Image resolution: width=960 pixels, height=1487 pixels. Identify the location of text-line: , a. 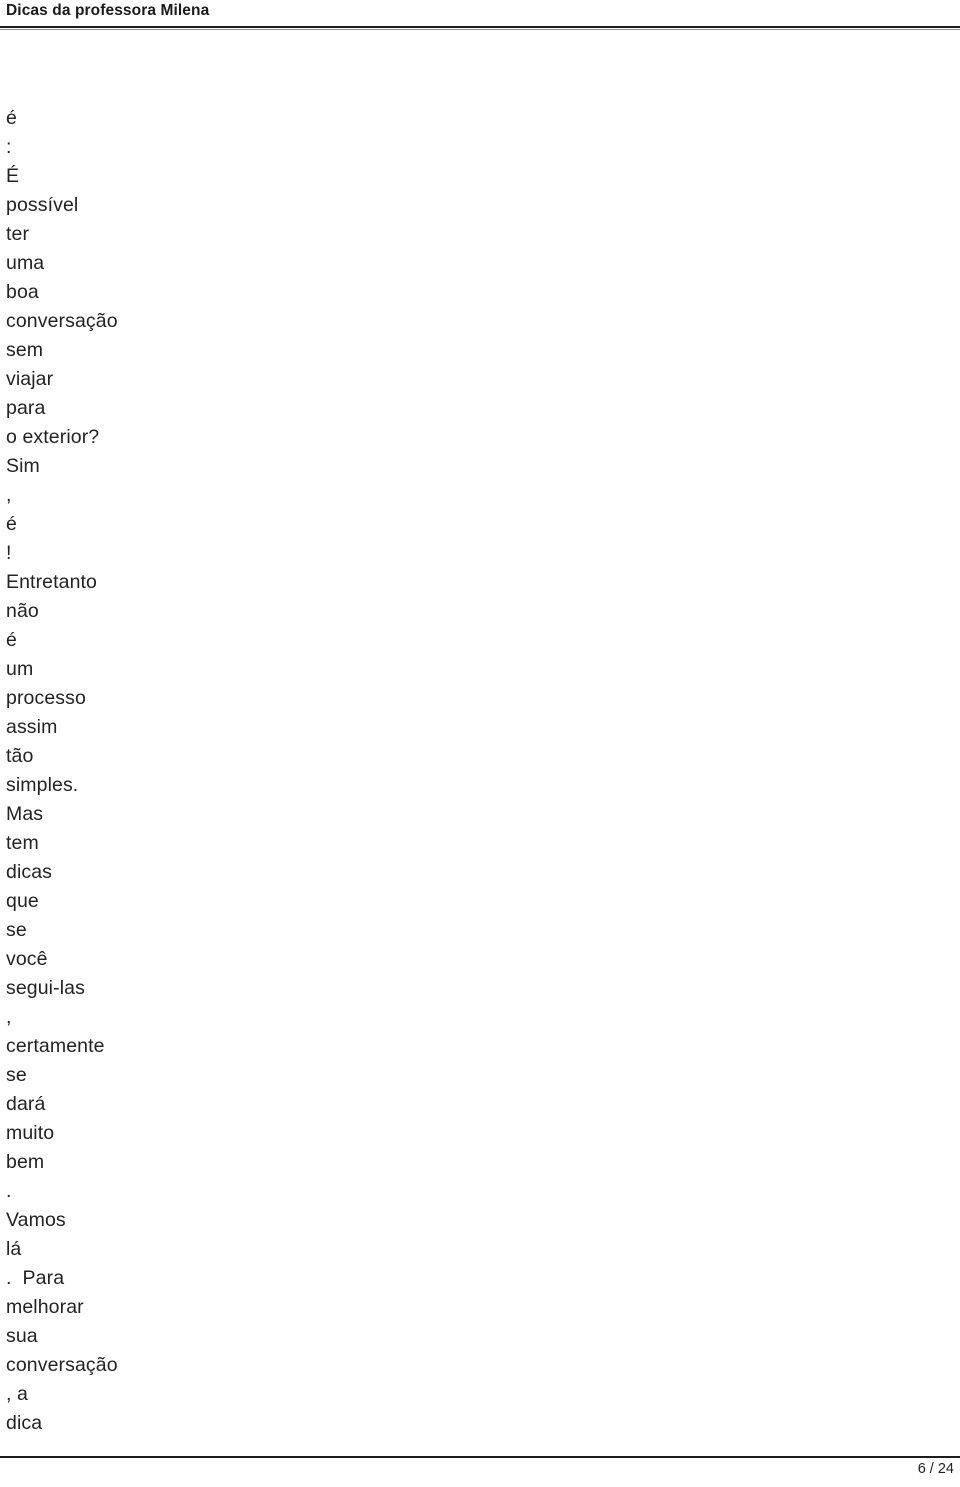
(17, 1394).